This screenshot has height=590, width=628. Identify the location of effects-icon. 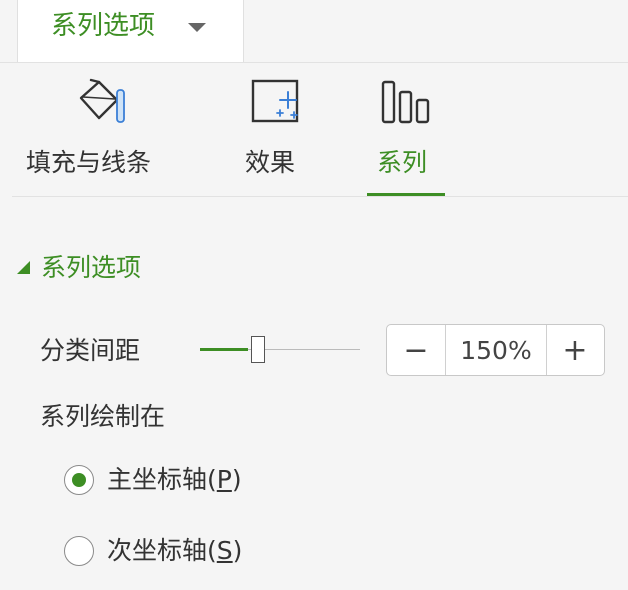
(275, 101).